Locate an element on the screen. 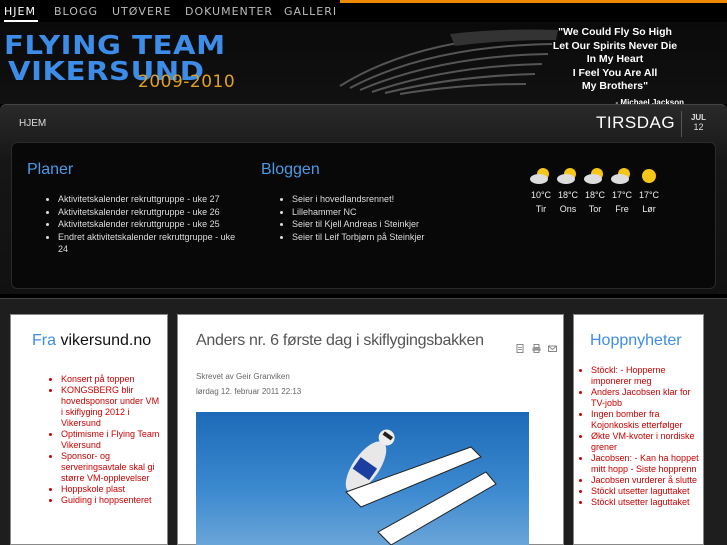  weather-day: 18°C Tor is located at coordinates (595, 190).